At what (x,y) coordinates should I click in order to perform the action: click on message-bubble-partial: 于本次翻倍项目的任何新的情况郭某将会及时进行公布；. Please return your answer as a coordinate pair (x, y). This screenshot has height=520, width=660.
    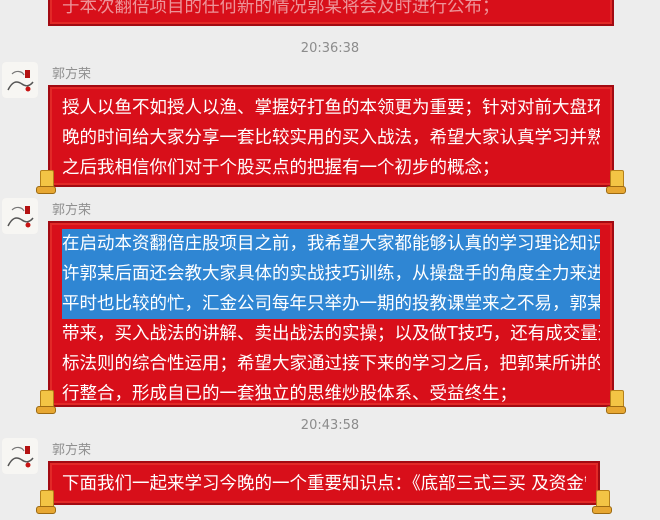
    Looking at the image, I should click on (331, 13).